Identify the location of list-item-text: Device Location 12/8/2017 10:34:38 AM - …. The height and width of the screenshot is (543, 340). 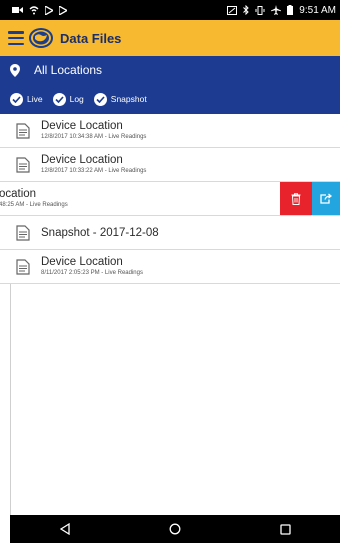
(93, 130).